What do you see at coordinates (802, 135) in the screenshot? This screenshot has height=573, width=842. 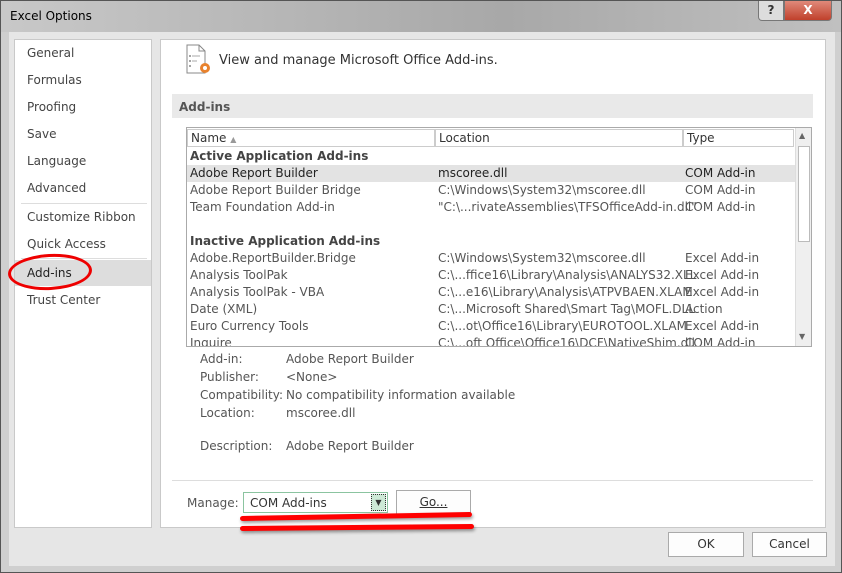 I see `scroll-up-icon: ▲` at bounding box center [802, 135].